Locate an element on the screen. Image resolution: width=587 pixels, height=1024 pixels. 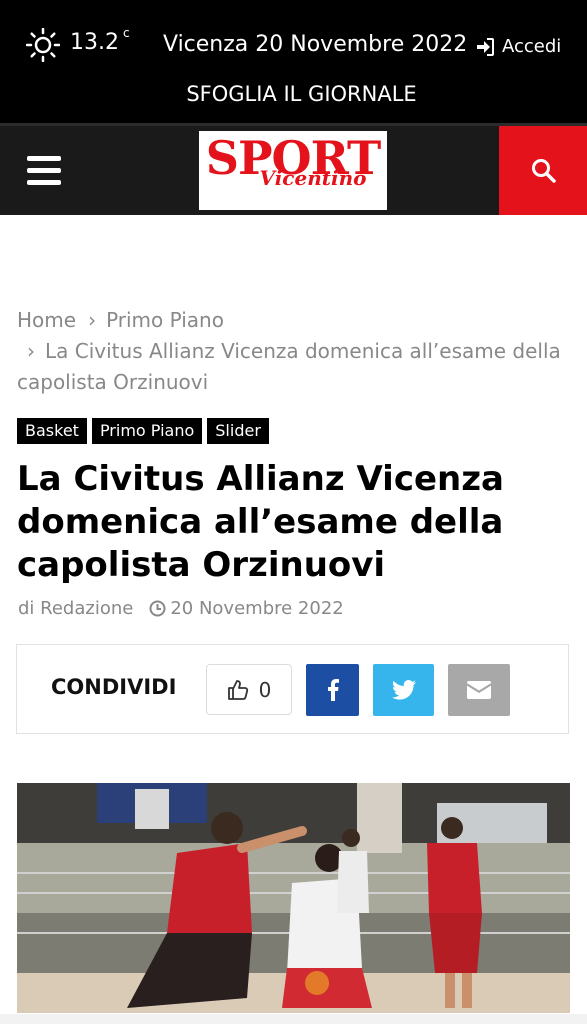
sun-icon is located at coordinates (43, 45).